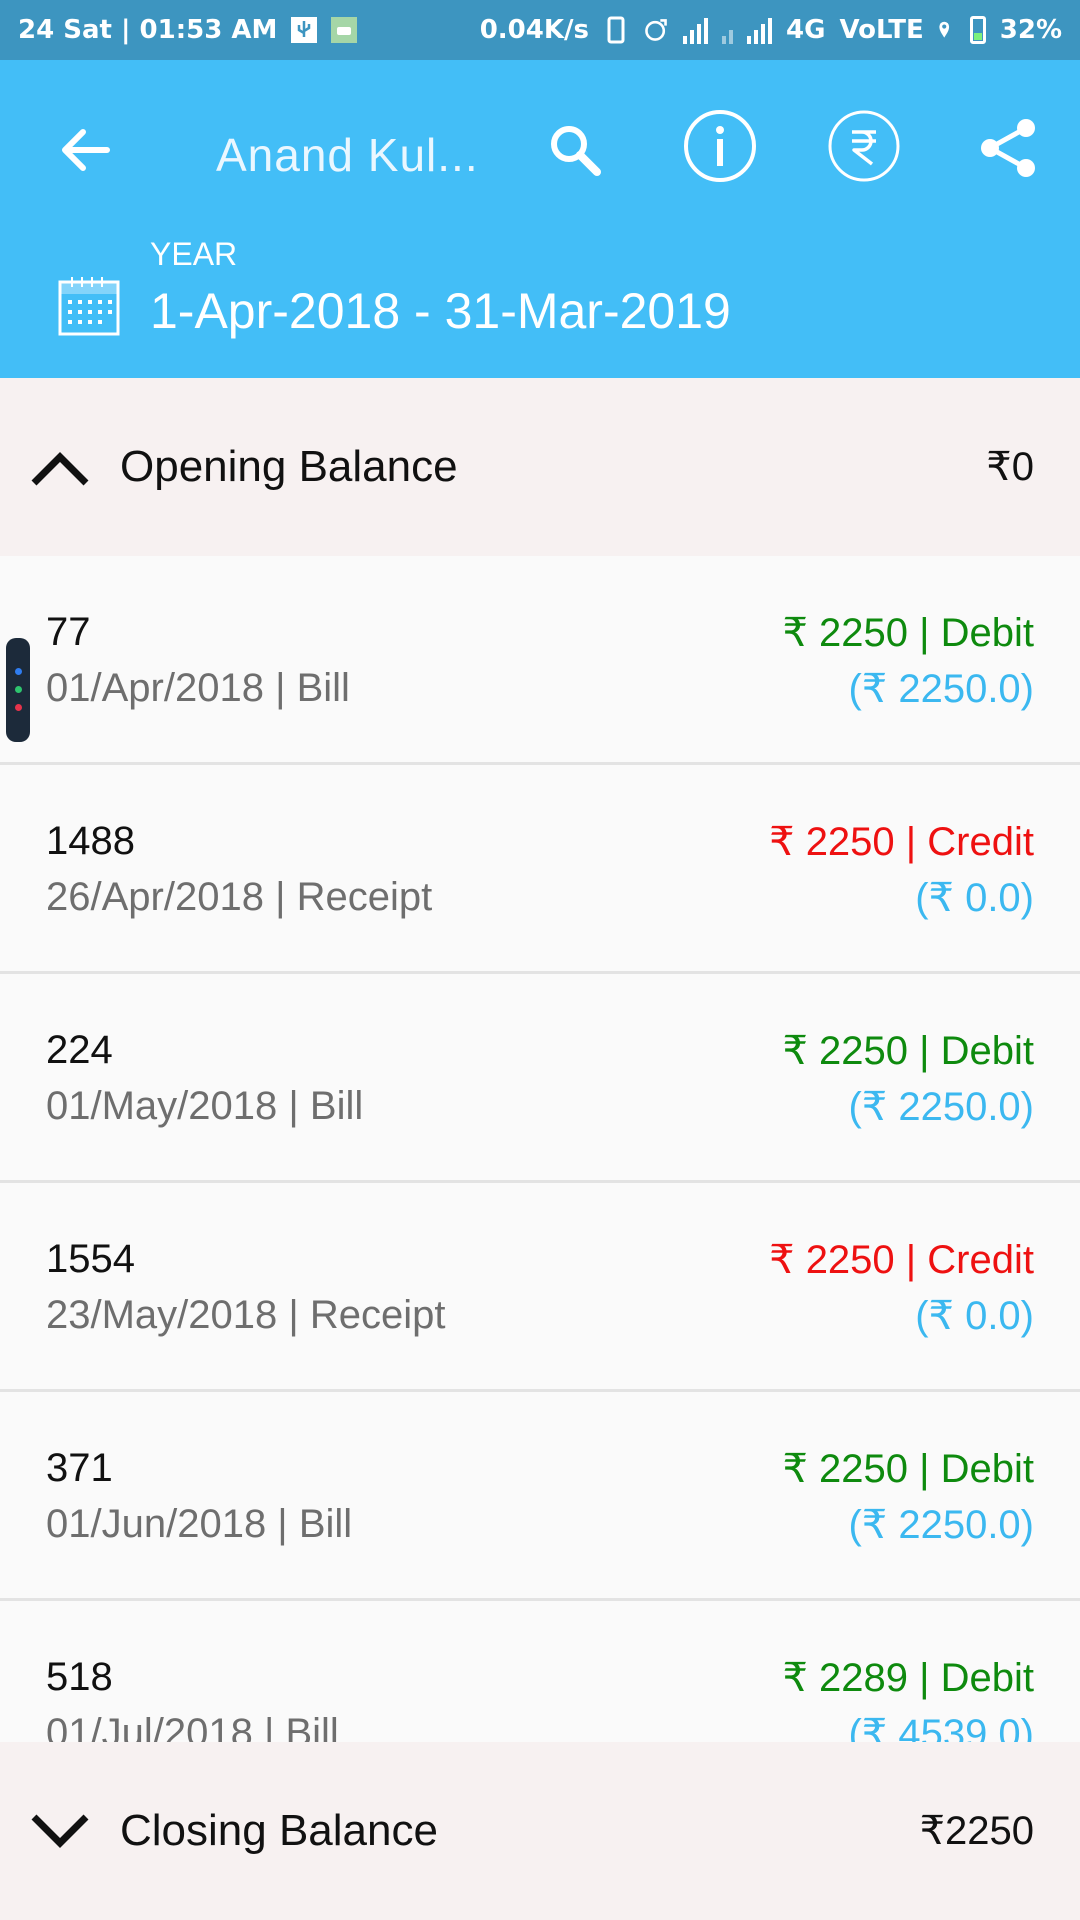  What do you see at coordinates (68, 632) in the screenshot?
I see `voucher-number: 77` at bounding box center [68, 632].